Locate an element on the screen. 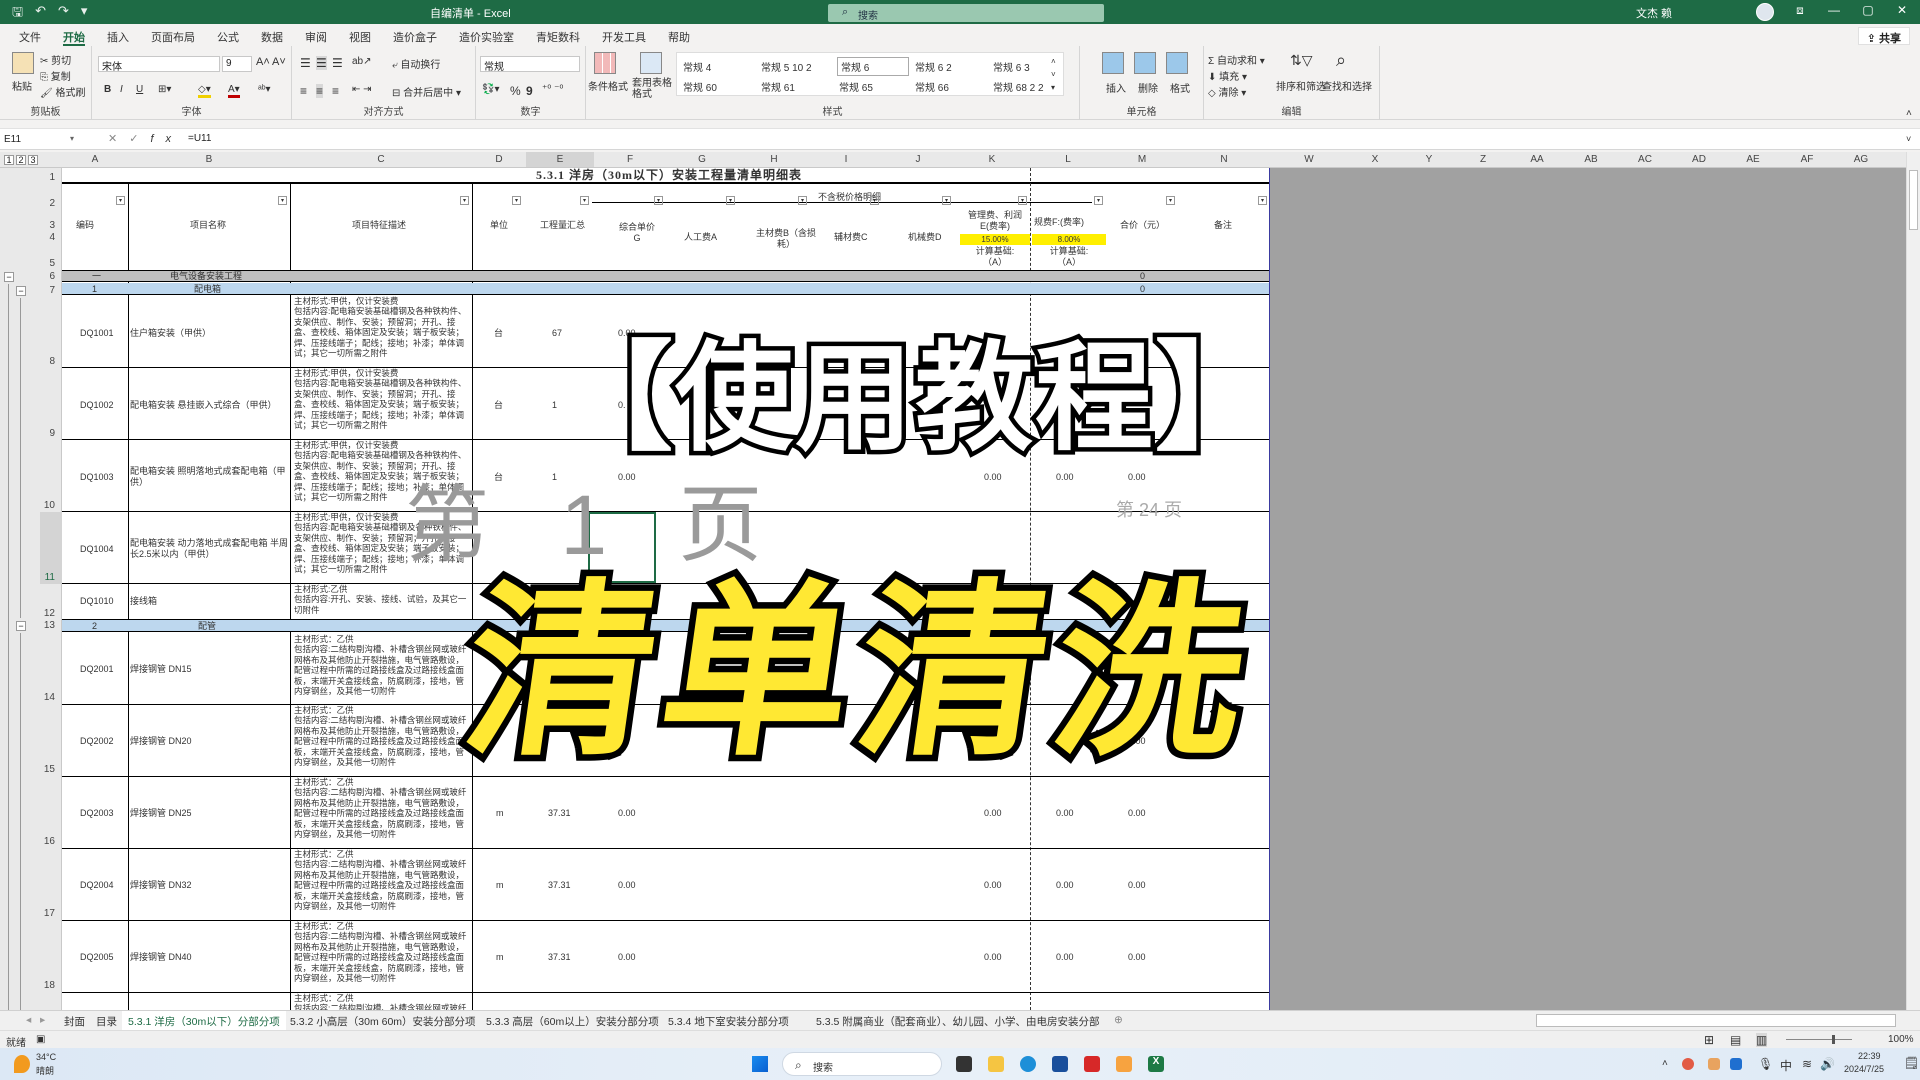 This screenshot has width=1920, height=1080. align-center-icon: ≡ is located at coordinates (320, 91).